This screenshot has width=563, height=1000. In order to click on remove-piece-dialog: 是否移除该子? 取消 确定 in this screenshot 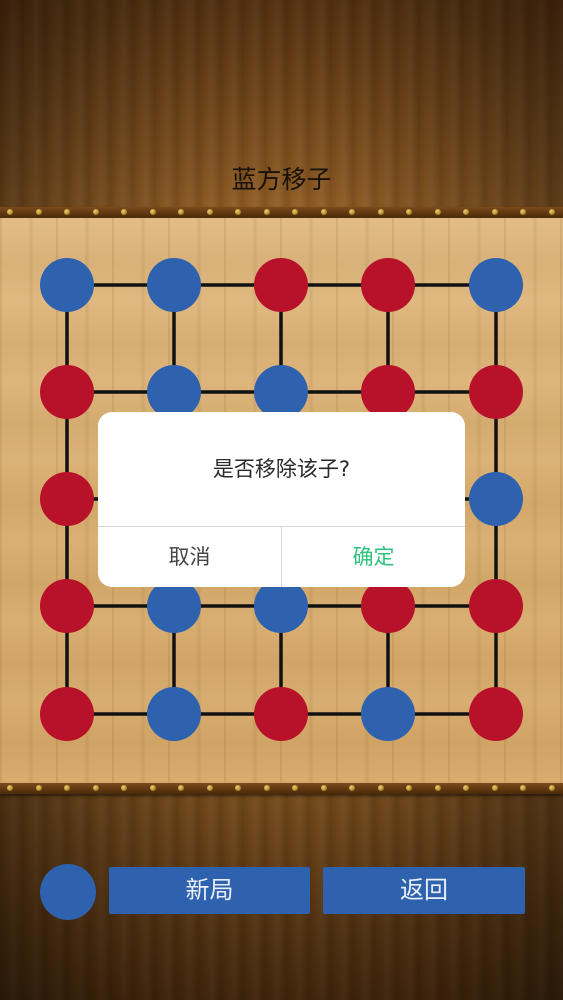, I will do `click(281, 499)`.